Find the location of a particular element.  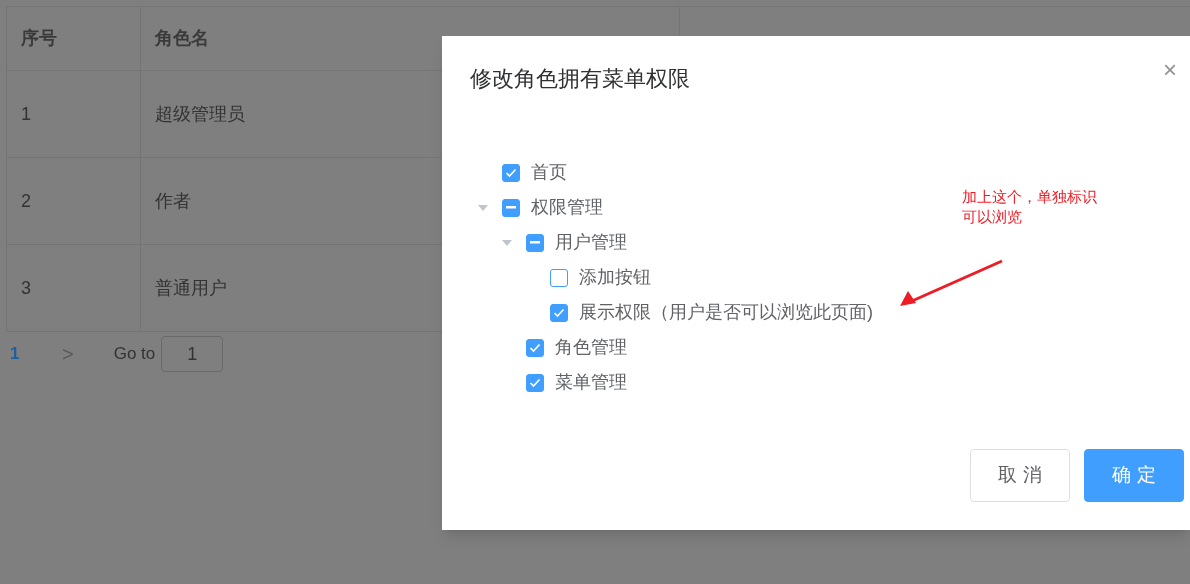

tree-item-label: 权限管理 is located at coordinates (567, 207).